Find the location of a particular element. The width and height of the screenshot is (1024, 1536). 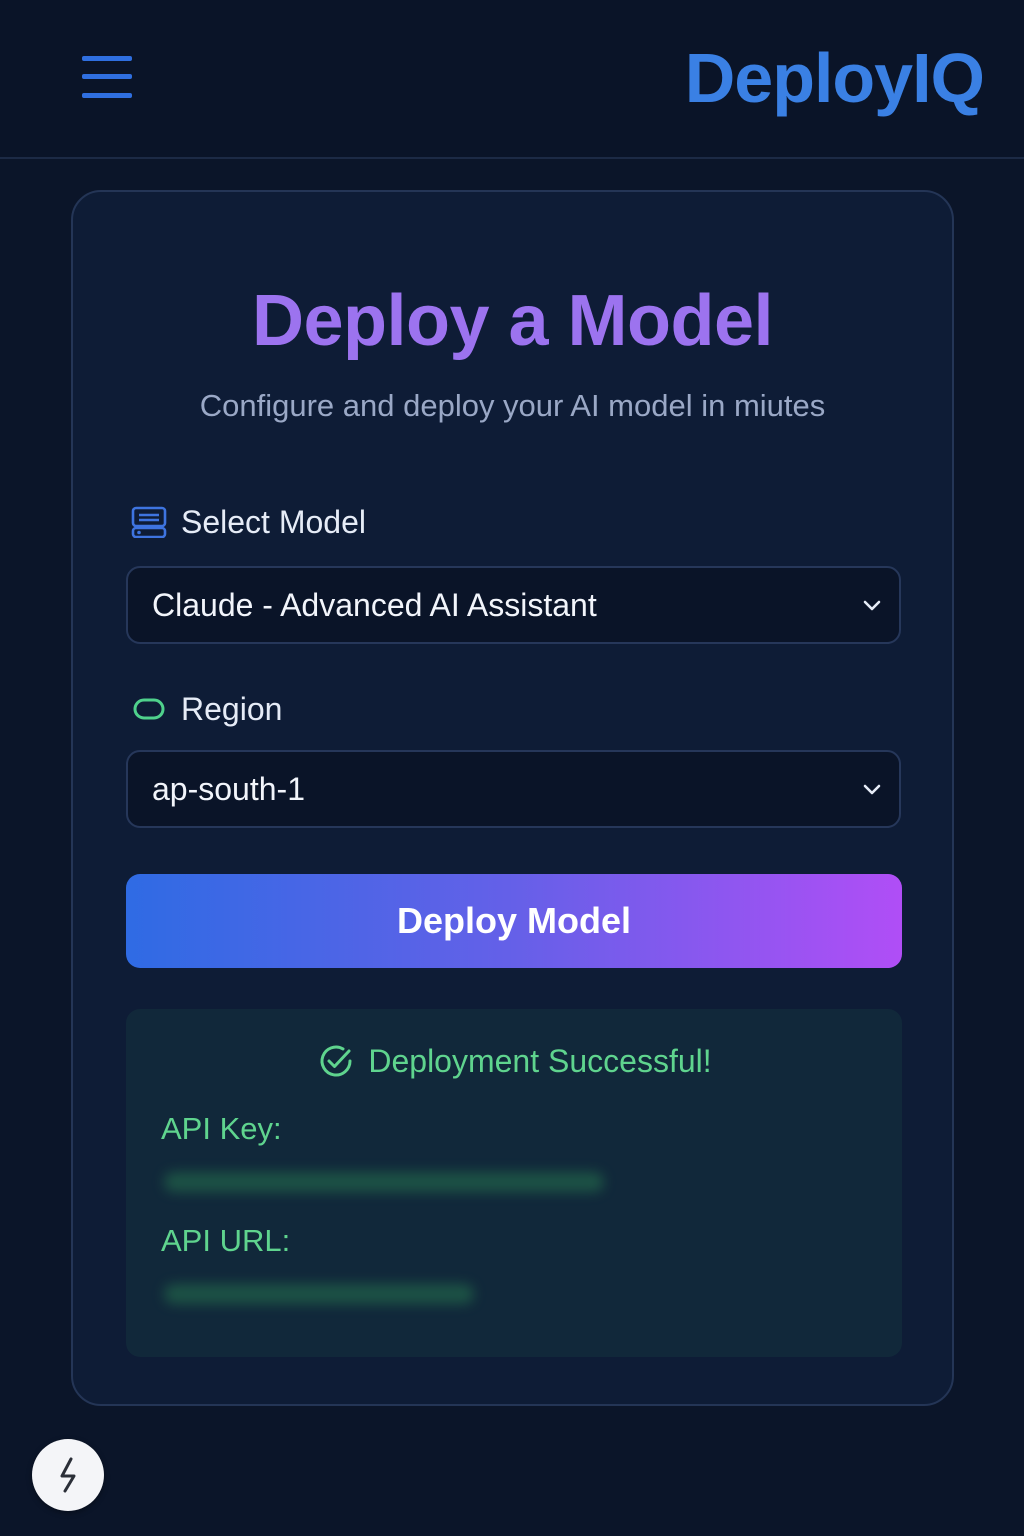

api-url-redacted is located at coordinates (319, 1294).